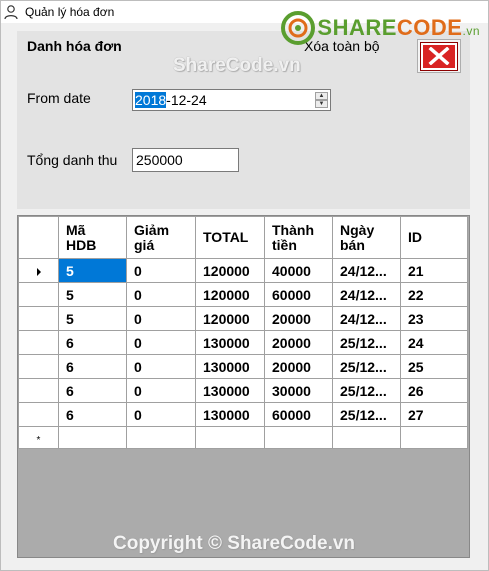 The image size is (489, 571). I want to click on table-row: 5 0 120000 20000 24/12... 23, so click(243, 318).